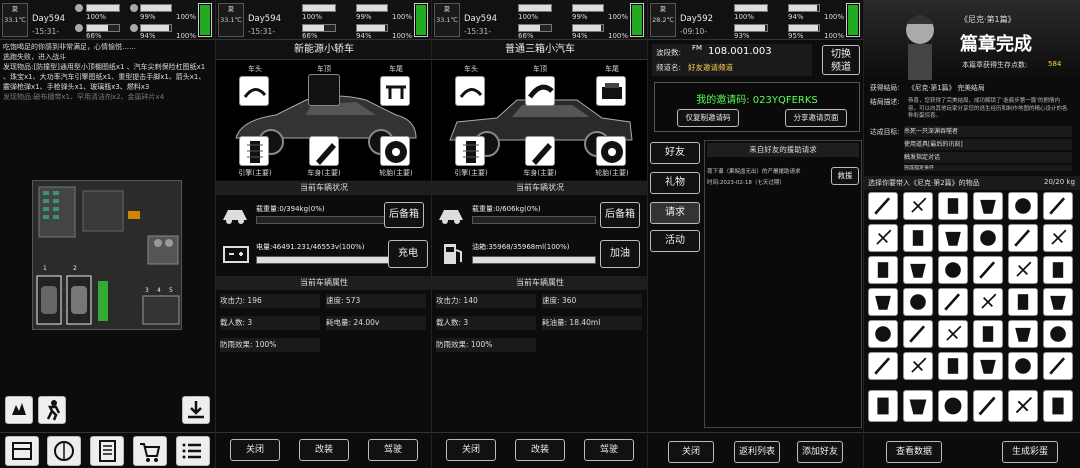  I want to click on switch-channel-button: 切换 频道, so click(841, 60).